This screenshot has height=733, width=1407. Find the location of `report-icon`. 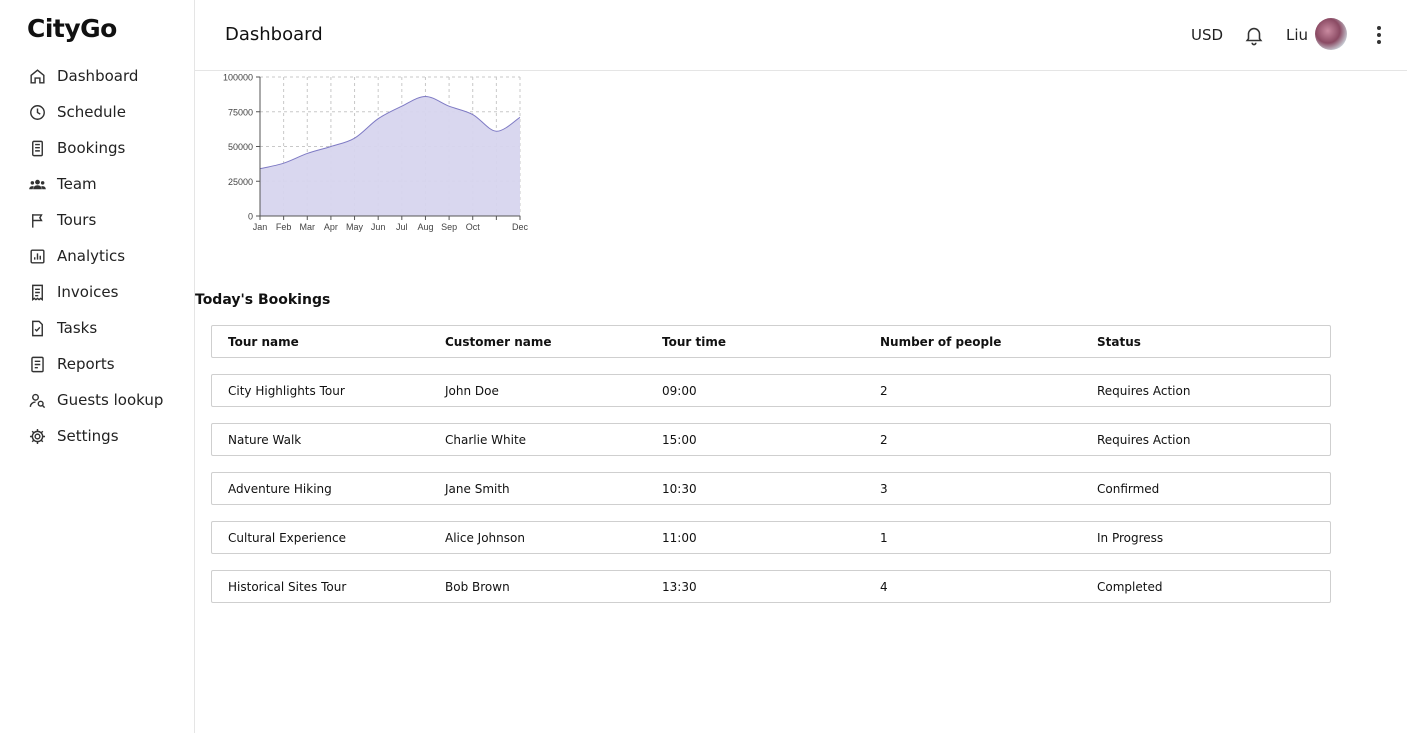

report-icon is located at coordinates (37, 364).